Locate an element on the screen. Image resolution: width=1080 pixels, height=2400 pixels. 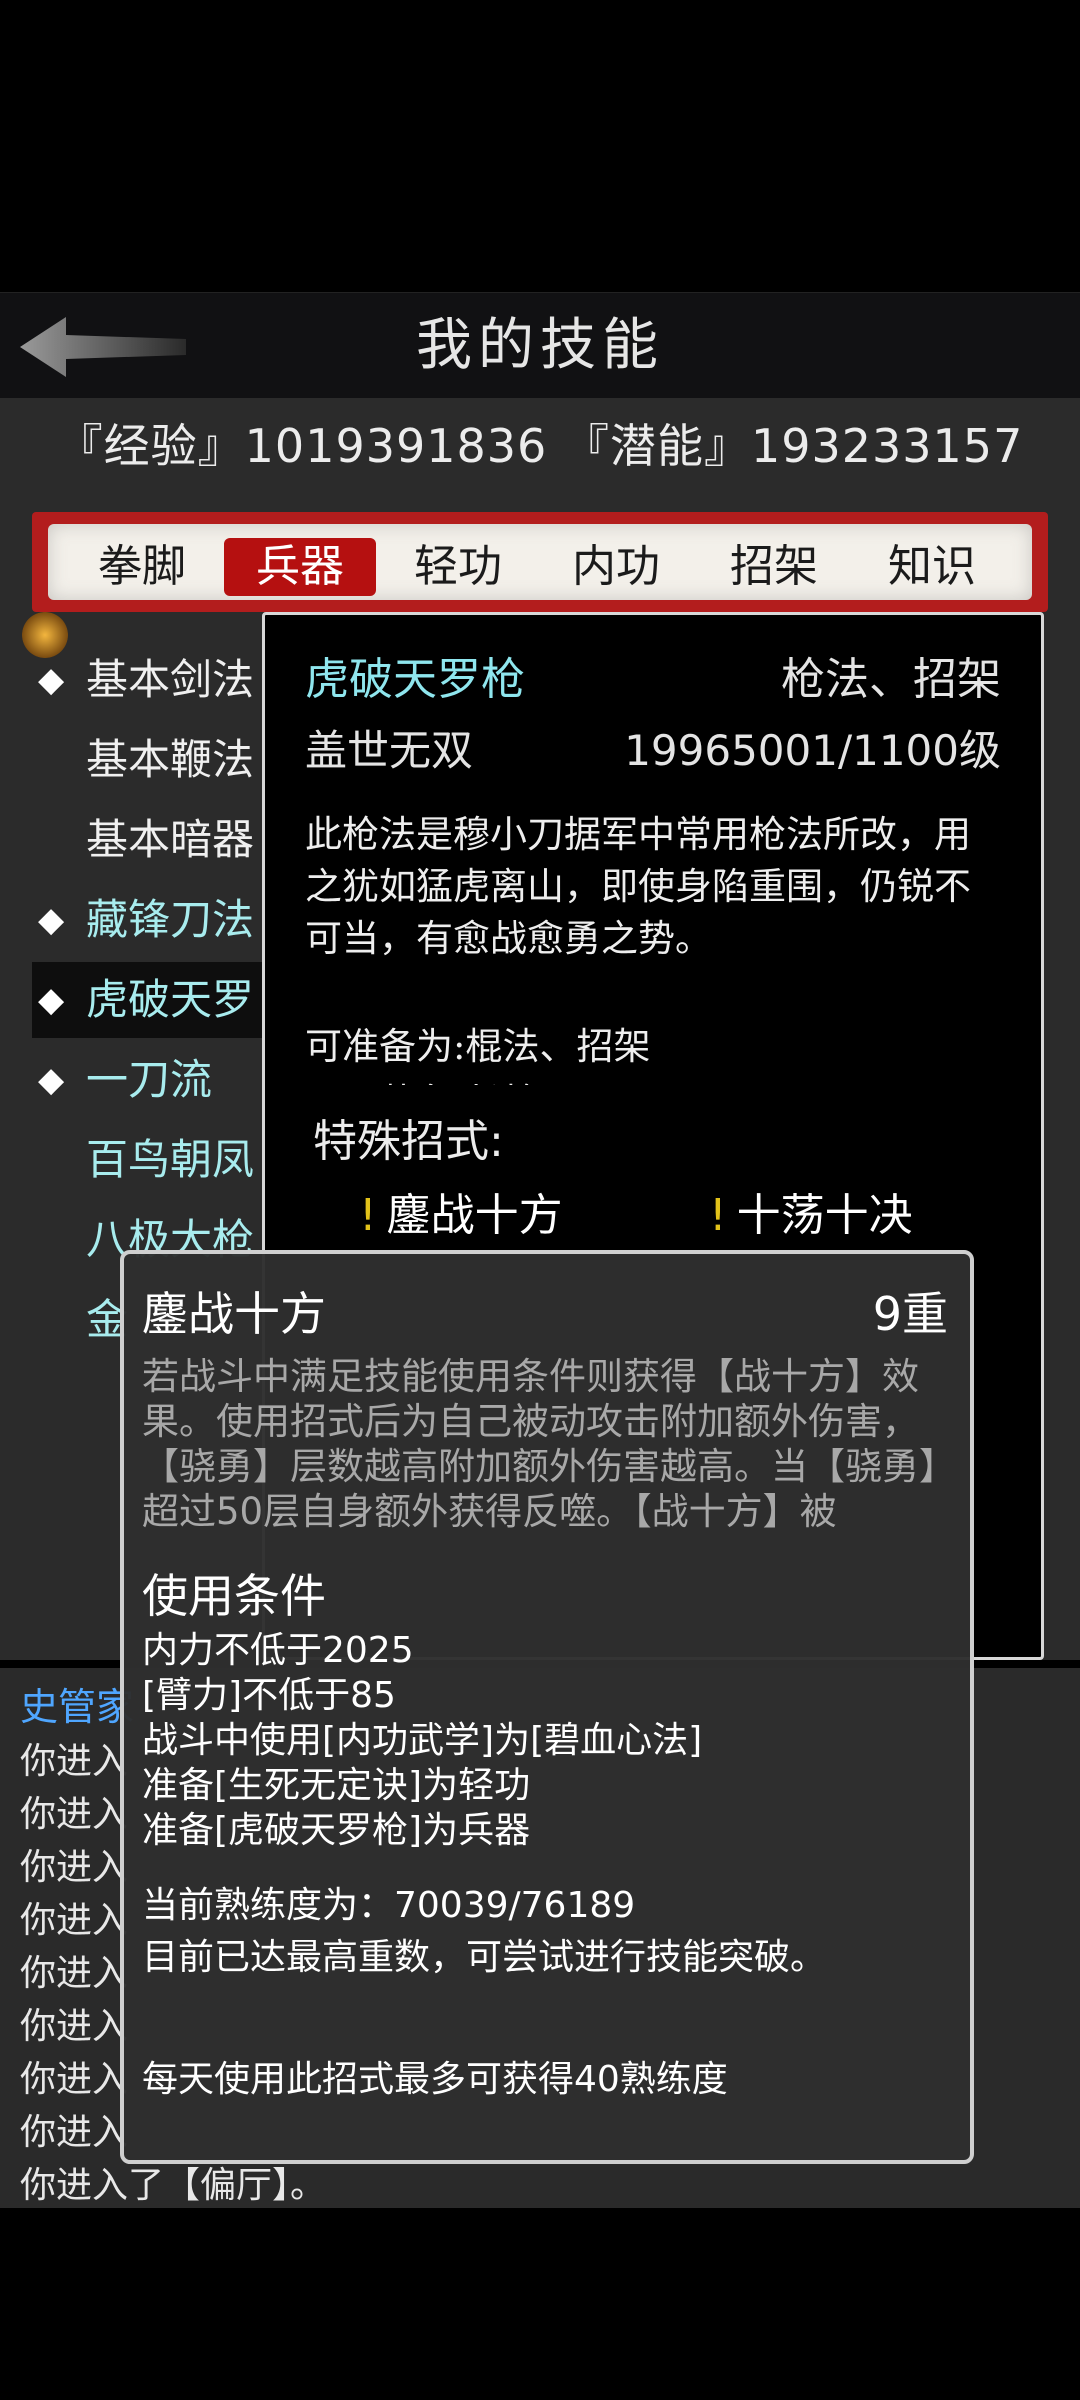
tab-fist: 拳脚 is located at coordinates (142, 567).